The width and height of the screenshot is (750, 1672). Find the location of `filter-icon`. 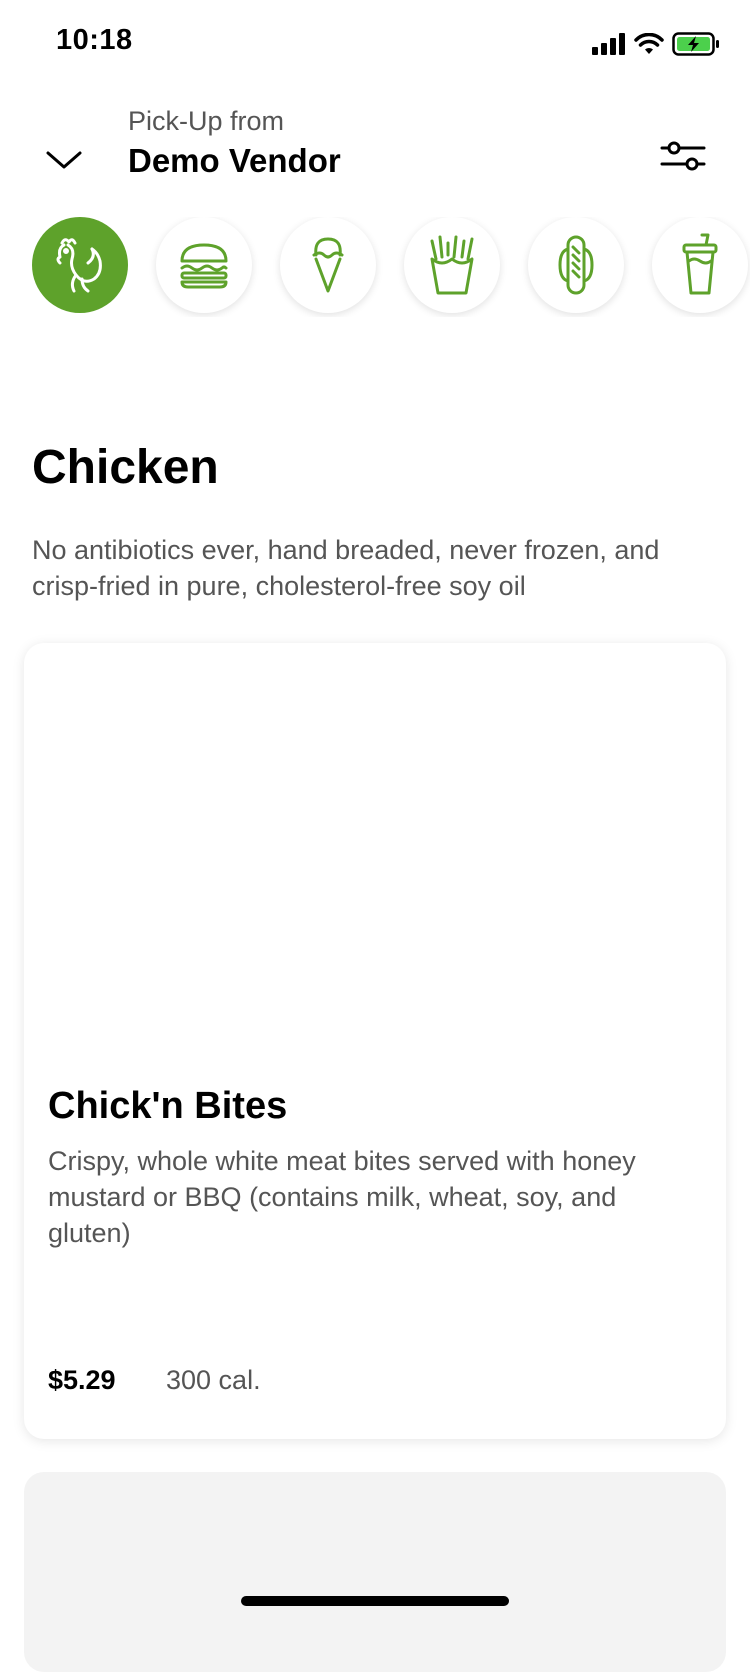

filter-icon is located at coordinates (683, 156).